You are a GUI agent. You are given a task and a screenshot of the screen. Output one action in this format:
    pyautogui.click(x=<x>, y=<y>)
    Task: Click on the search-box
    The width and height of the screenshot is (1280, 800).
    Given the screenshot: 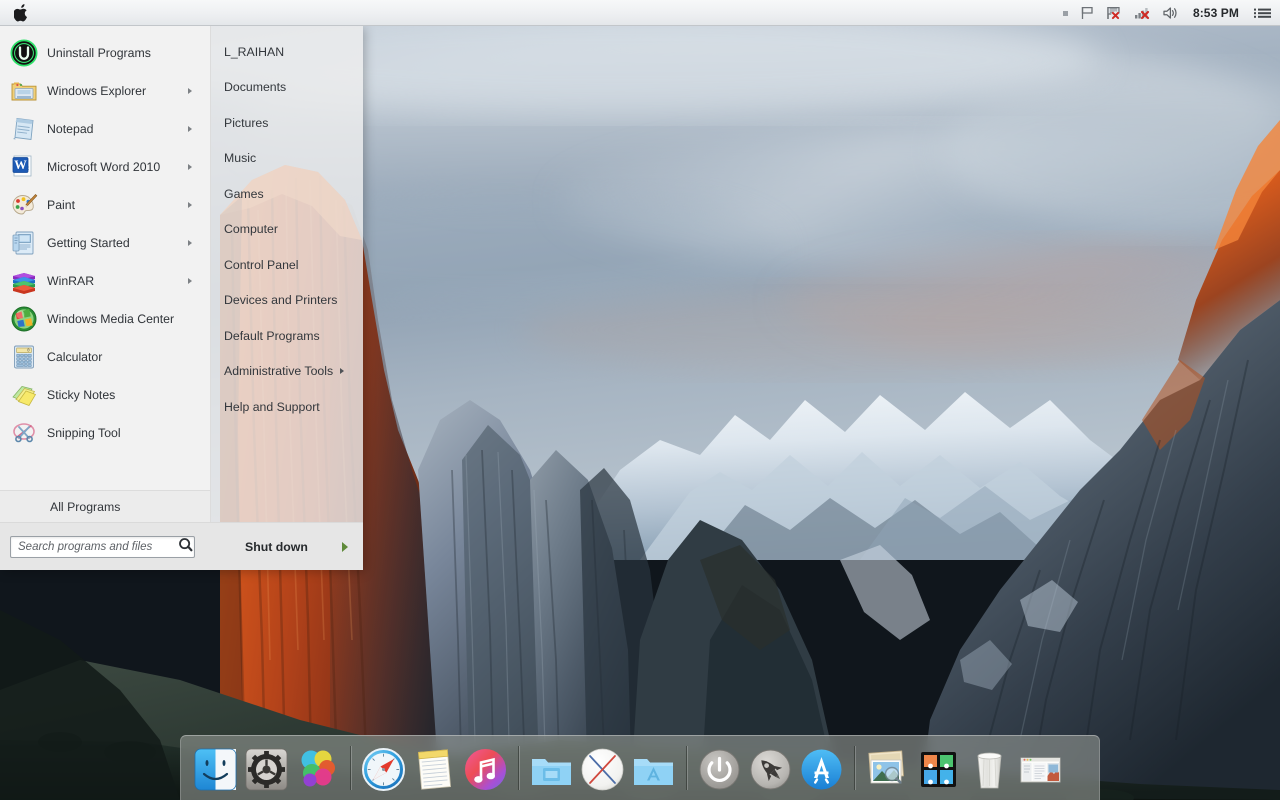 What is the action you would take?
    pyautogui.click(x=102, y=546)
    